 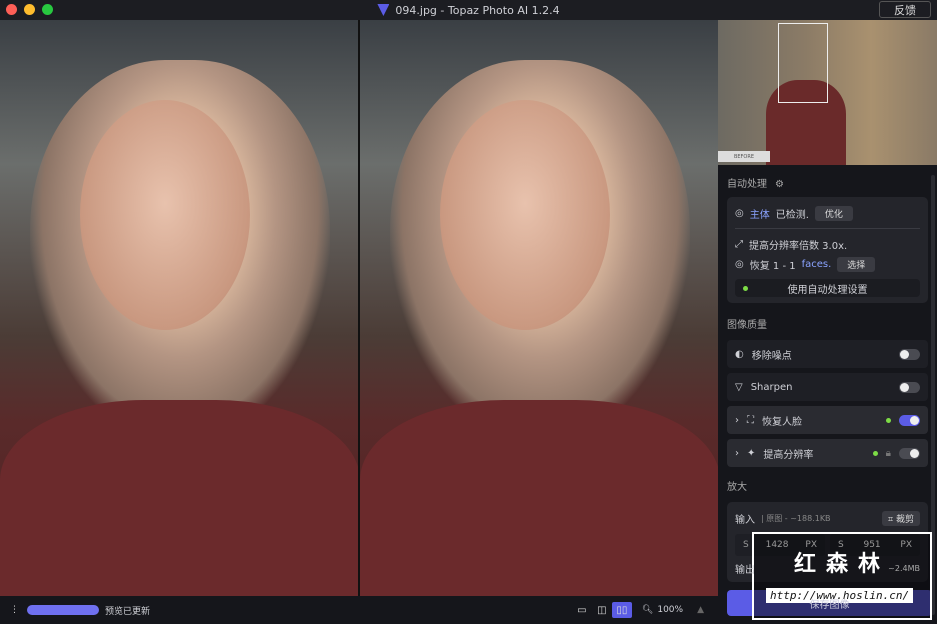 I want to click on side-by-side-icon: ▯▯, so click(x=621, y=610).